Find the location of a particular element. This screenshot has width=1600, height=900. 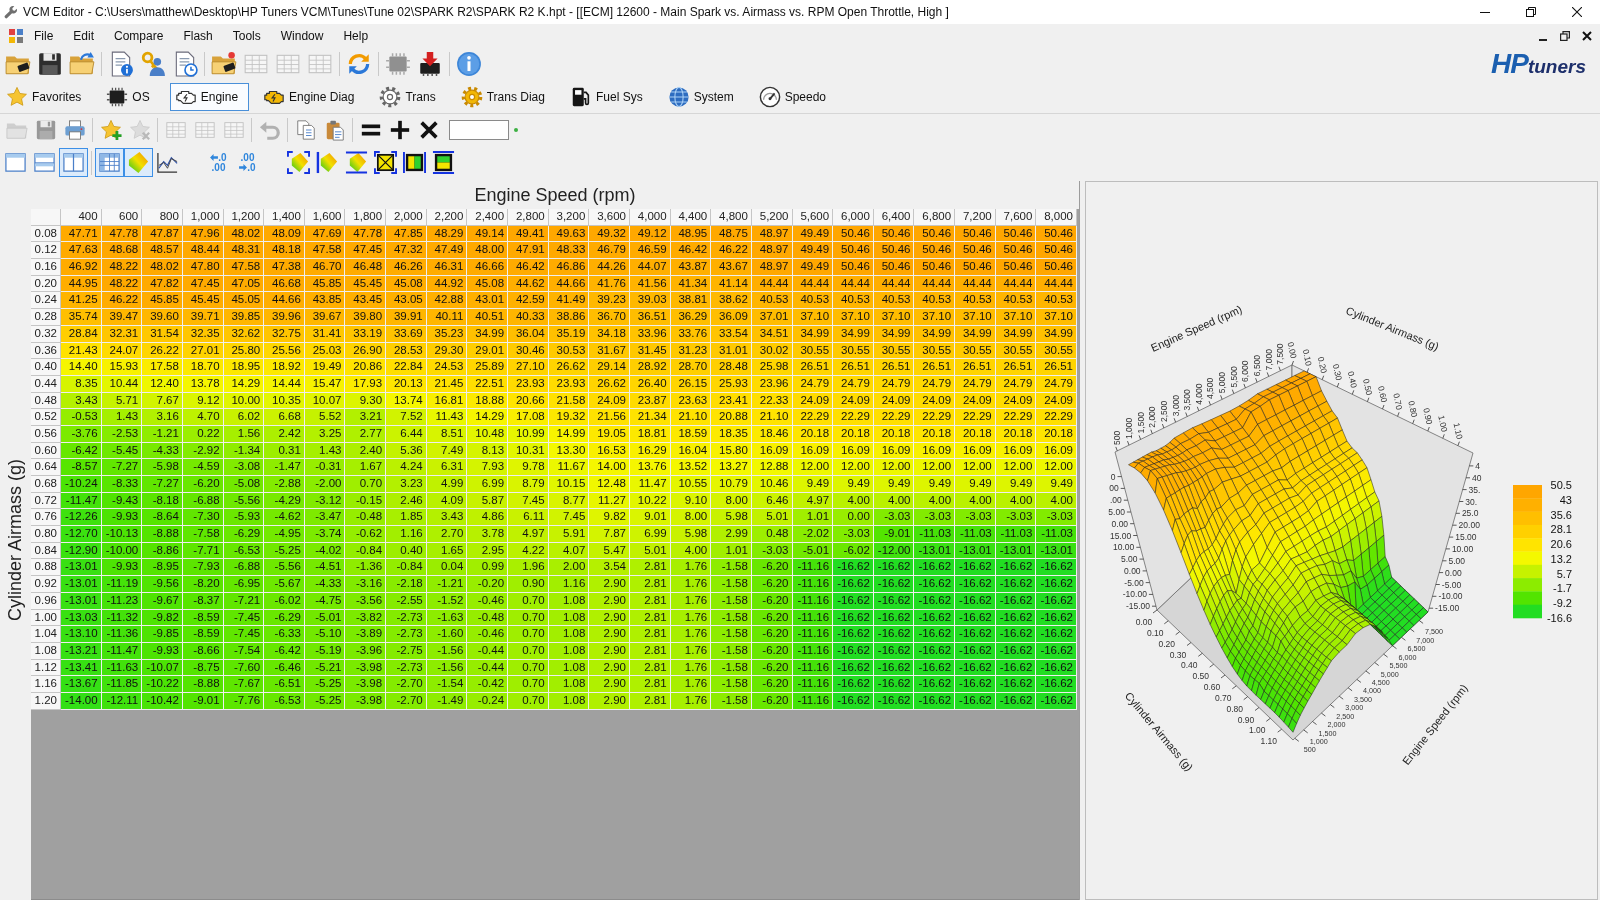

table-cell: 10.46 is located at coordinates (772, 484).